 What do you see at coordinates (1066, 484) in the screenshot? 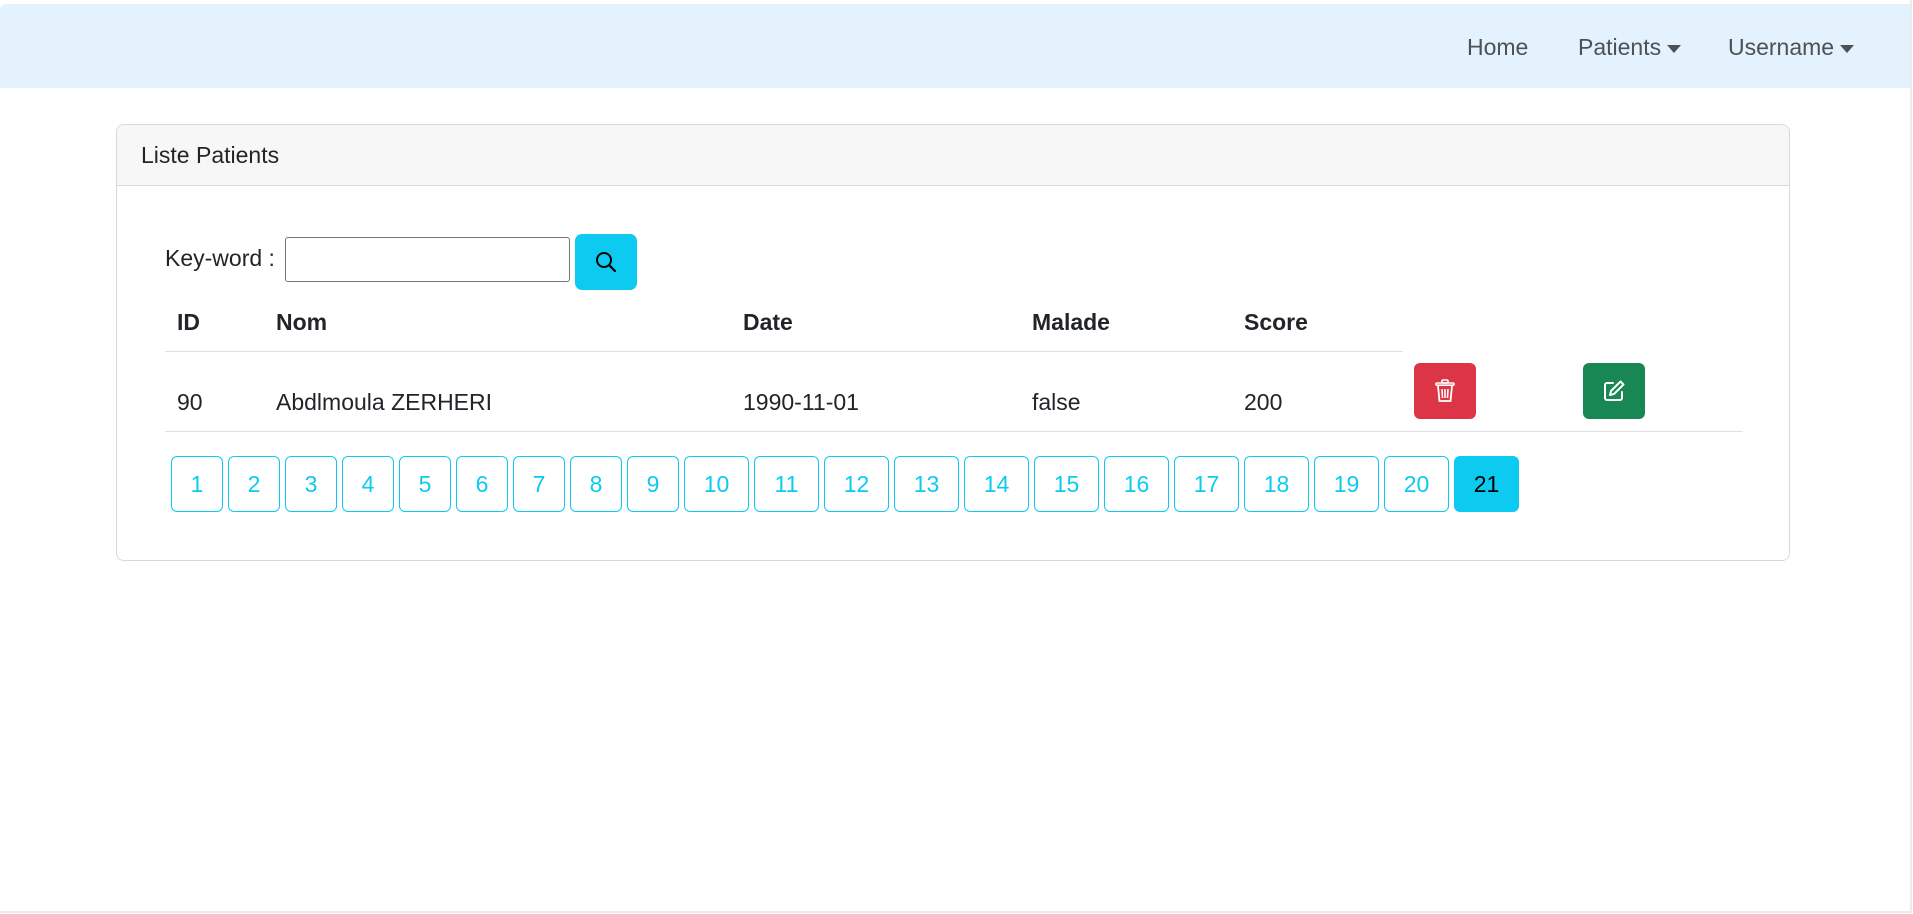
I see `page-button-15: 15` at bounding box center [1066, 484].